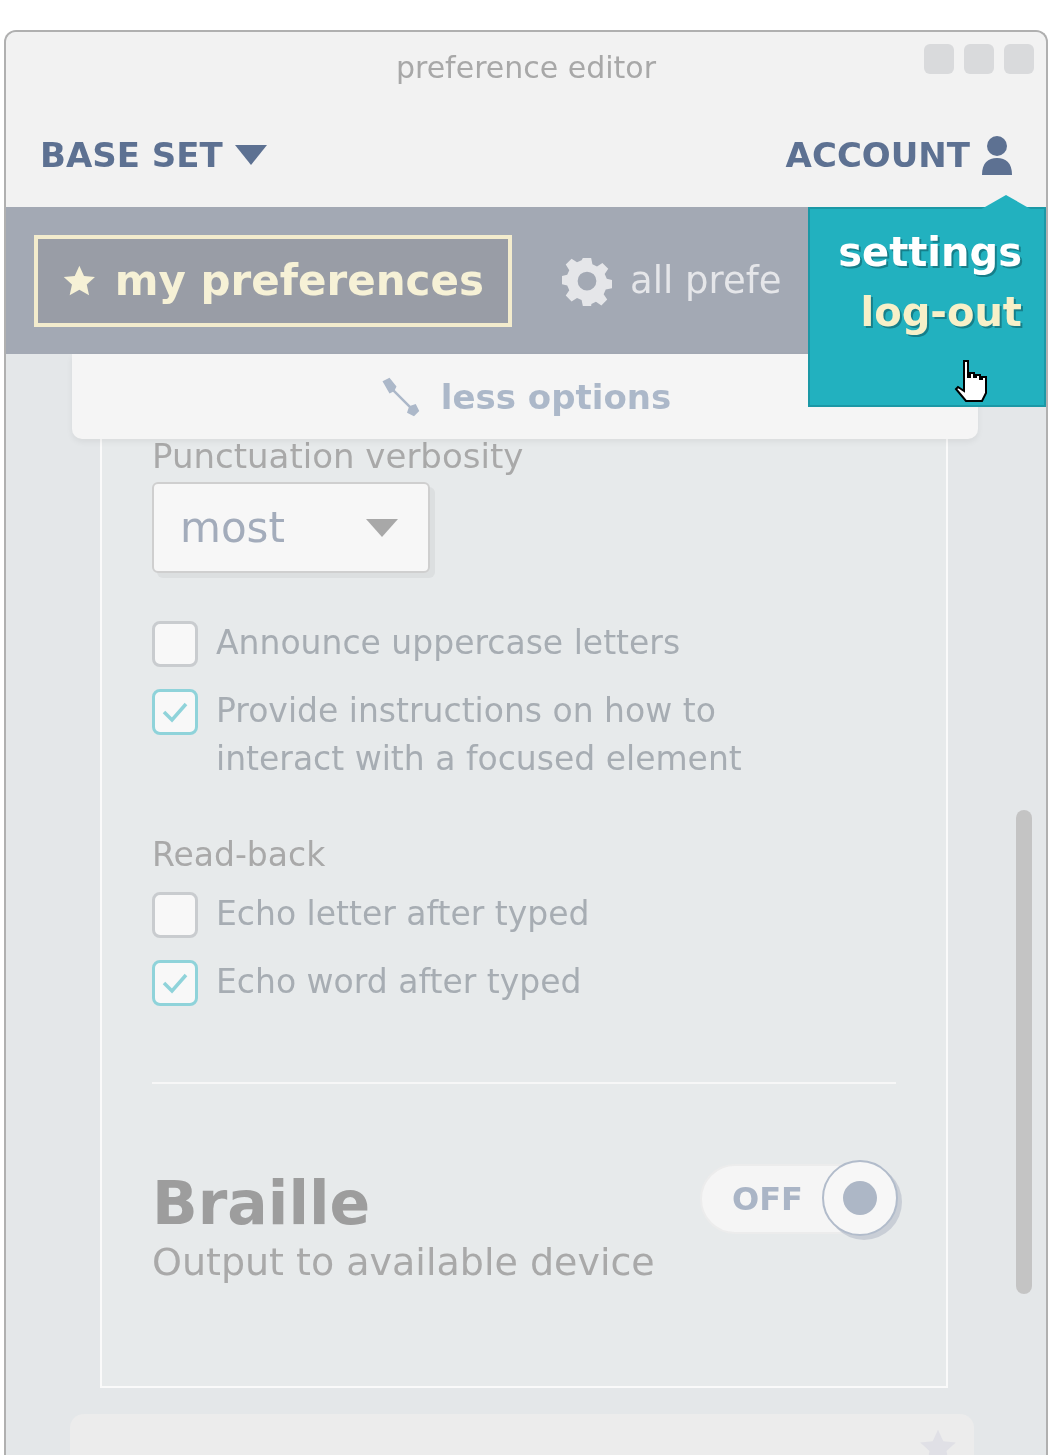 The image size is (1050, 1455). What do you see at coordinates (587, 280) in the screenshot?
I see `gear-icon` at bounding box center [587, 280].